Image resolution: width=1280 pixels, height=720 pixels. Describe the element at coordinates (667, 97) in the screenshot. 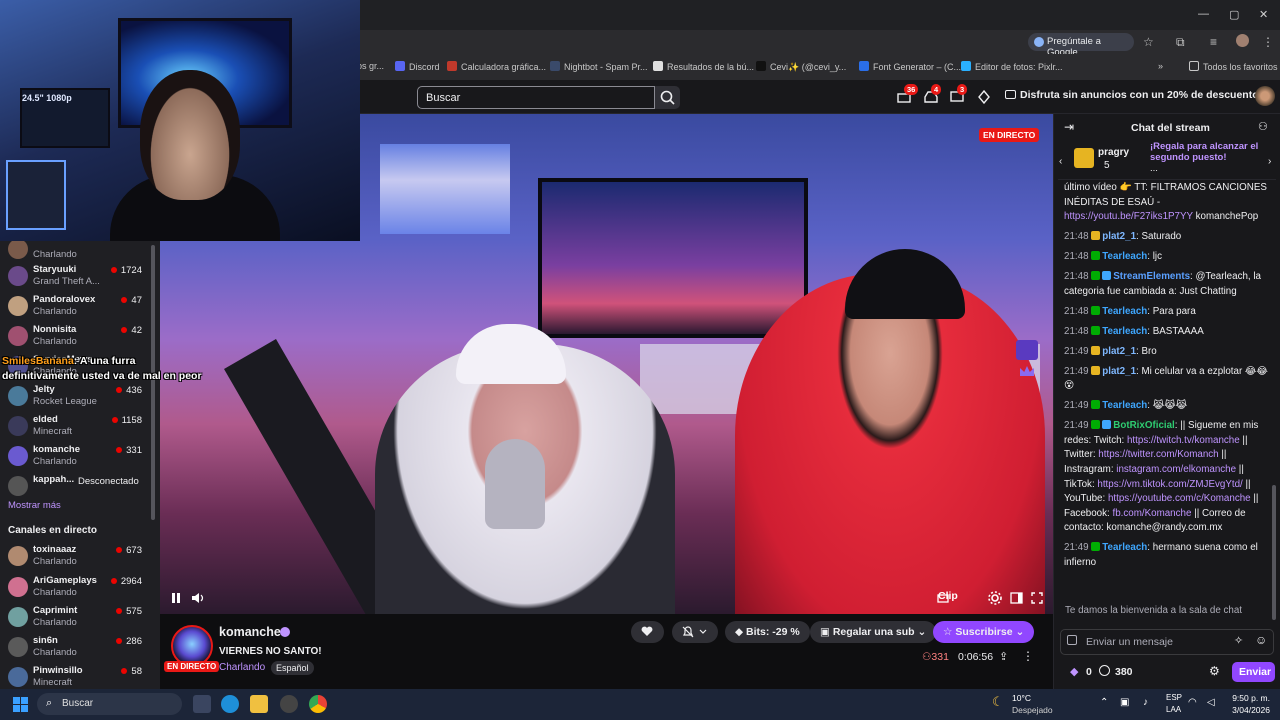

I see `search-button` at that location.